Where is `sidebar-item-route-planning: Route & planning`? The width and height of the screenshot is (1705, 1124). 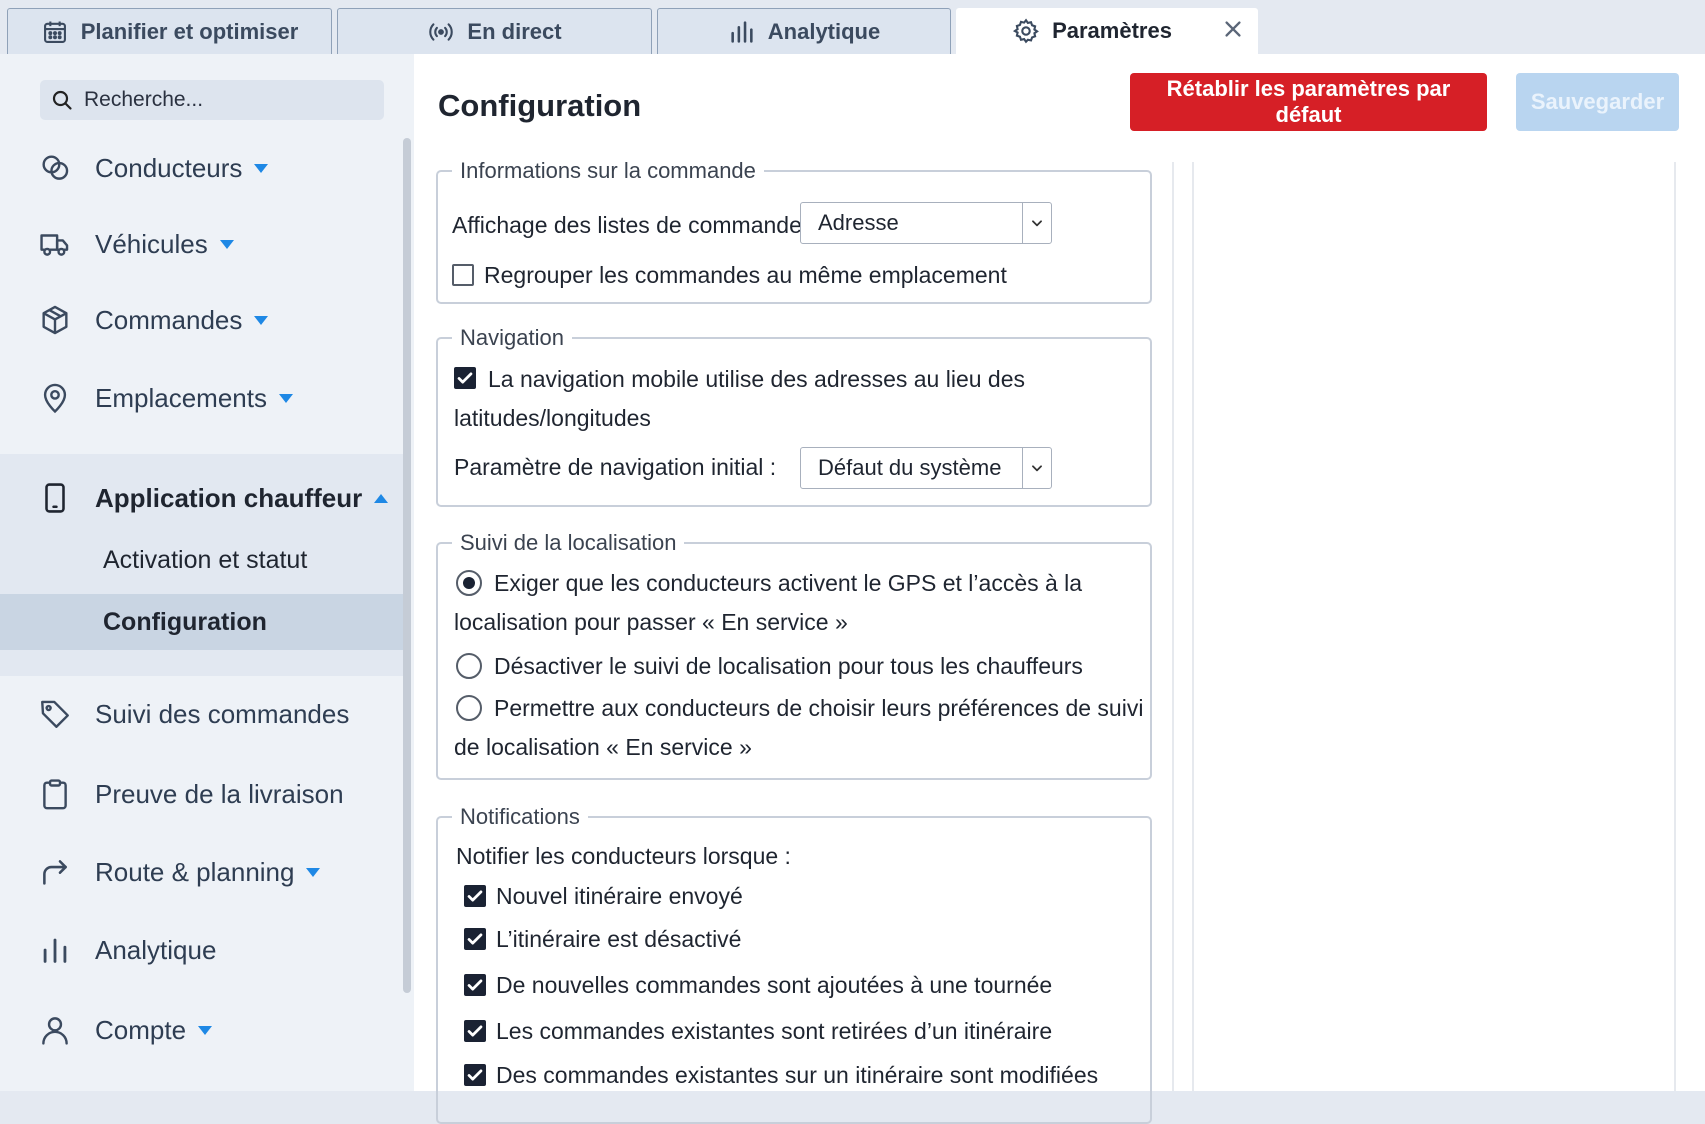
sidebar-item-route-planning: Route & planning is located at coordinates (200, 872).